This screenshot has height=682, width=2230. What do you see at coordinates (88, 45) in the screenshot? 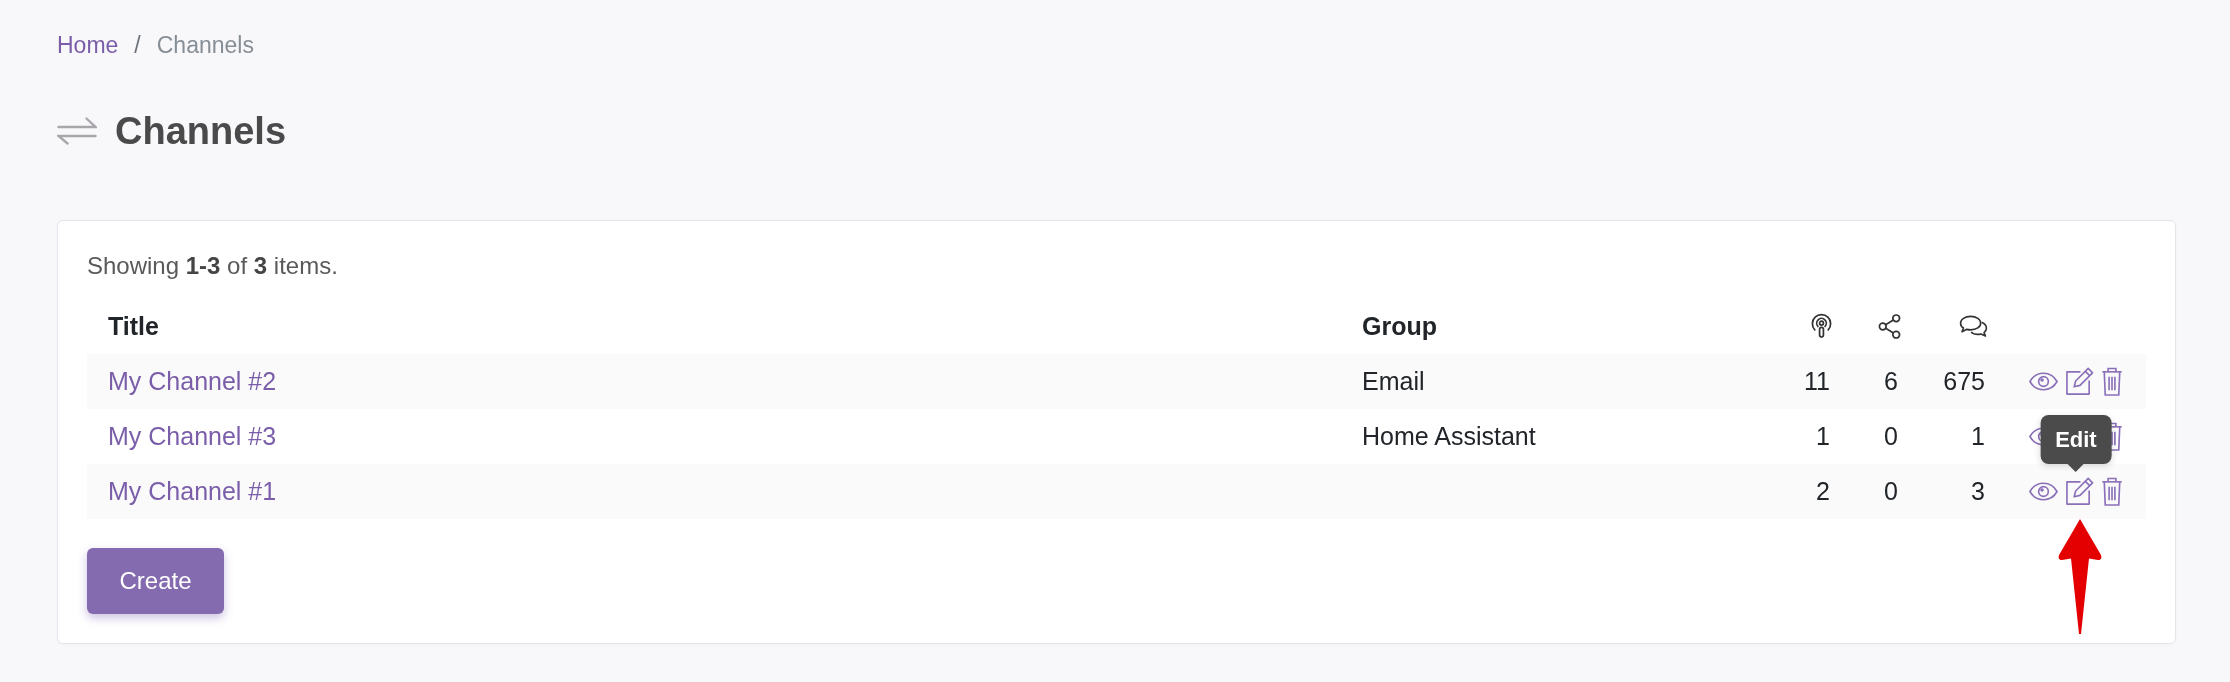
I see `breadcrumb-link: Home` at bounding box center [88, 45].